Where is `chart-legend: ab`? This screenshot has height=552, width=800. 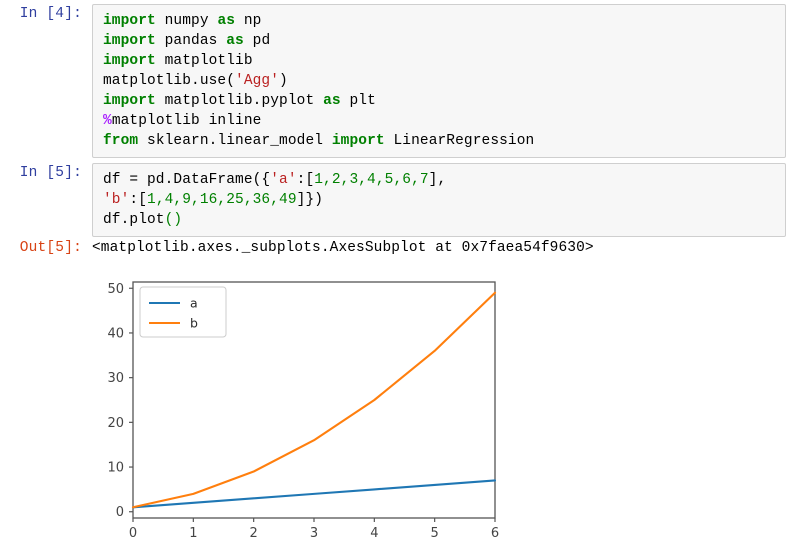 chart-legend: ab is located at coordinates (183, 312).